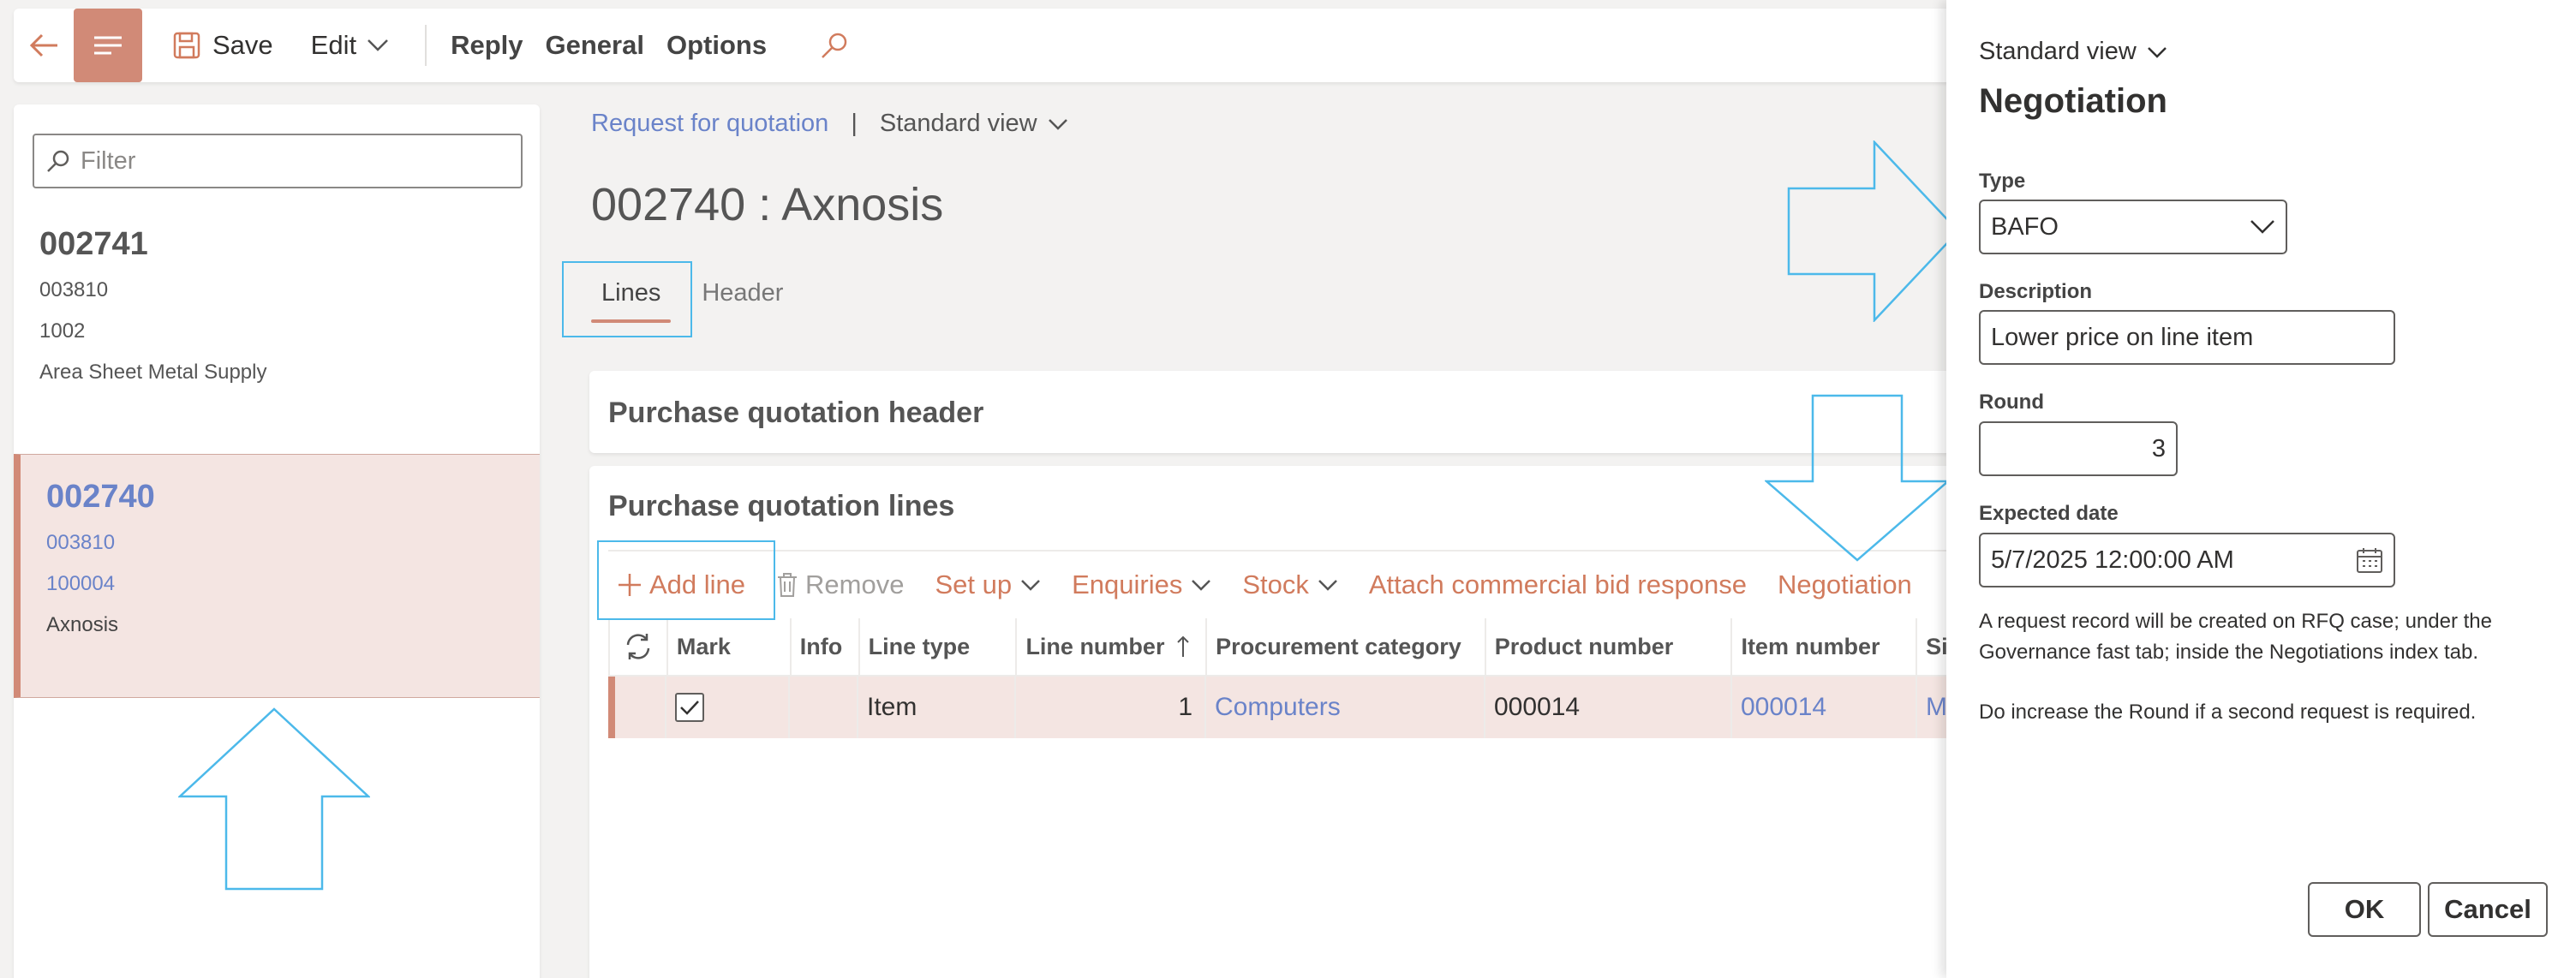 This screenshot has width=2576, height=978. I want to click on description-label: Description, so click(2036, 292).